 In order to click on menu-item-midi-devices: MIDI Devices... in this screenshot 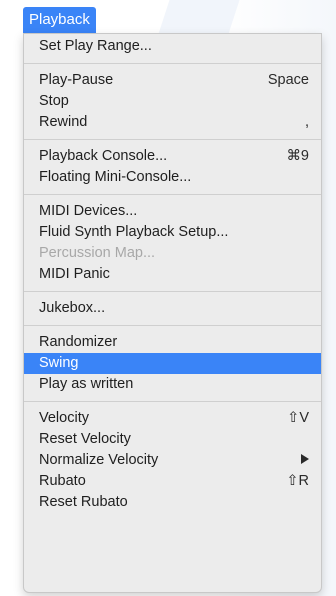, I will do `click(172, 211)`.